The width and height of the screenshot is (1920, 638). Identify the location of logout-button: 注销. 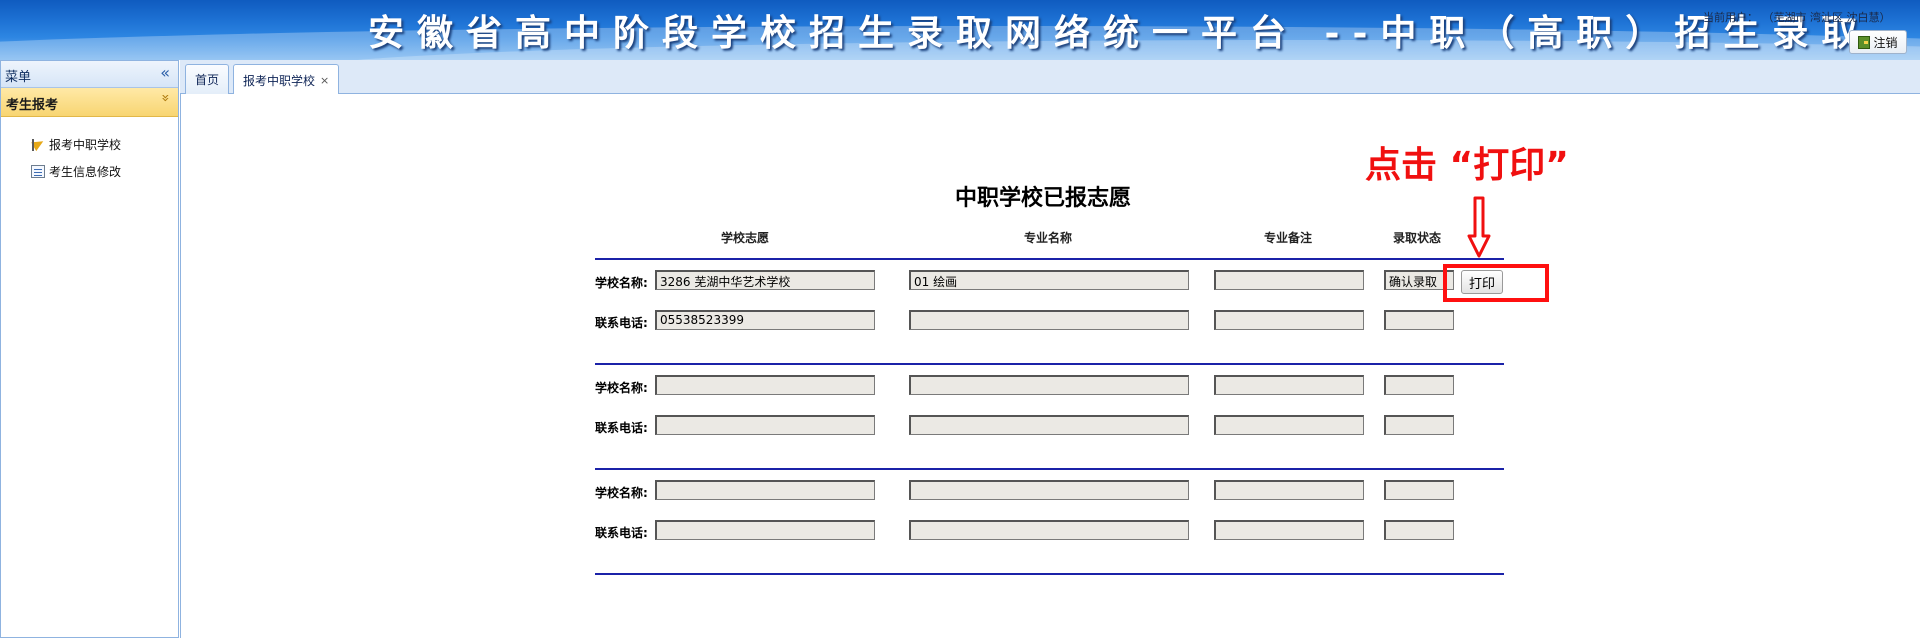
(1878, 42).